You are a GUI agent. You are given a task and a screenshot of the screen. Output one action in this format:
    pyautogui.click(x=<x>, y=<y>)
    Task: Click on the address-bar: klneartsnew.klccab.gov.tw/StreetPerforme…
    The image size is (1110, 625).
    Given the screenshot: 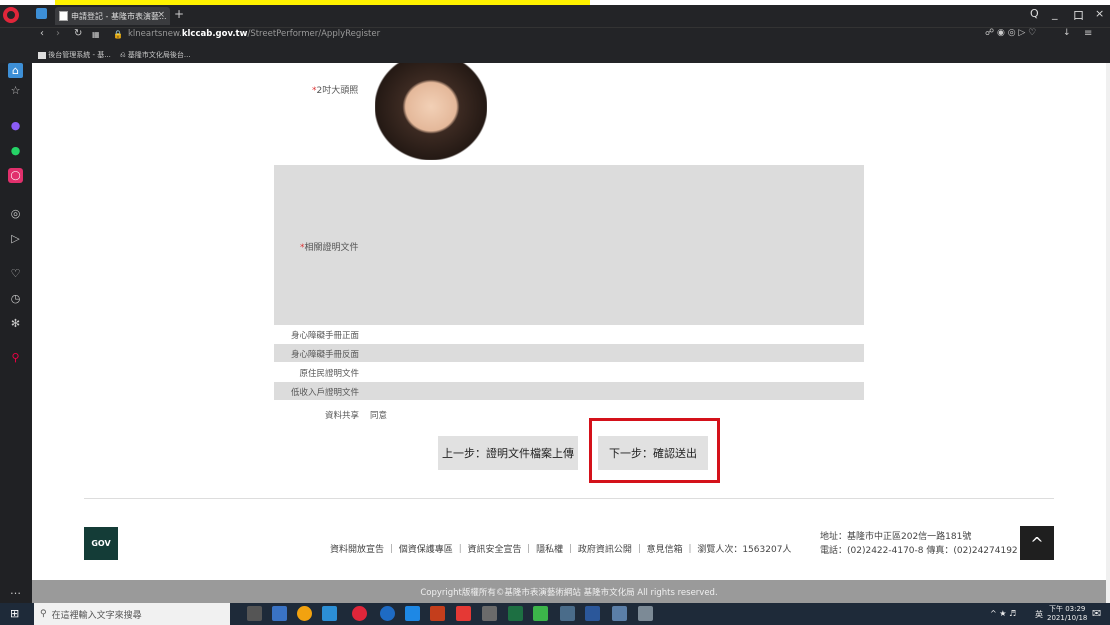 What is the action you would take?
    pyautogui.click(x=254, y=34)
    